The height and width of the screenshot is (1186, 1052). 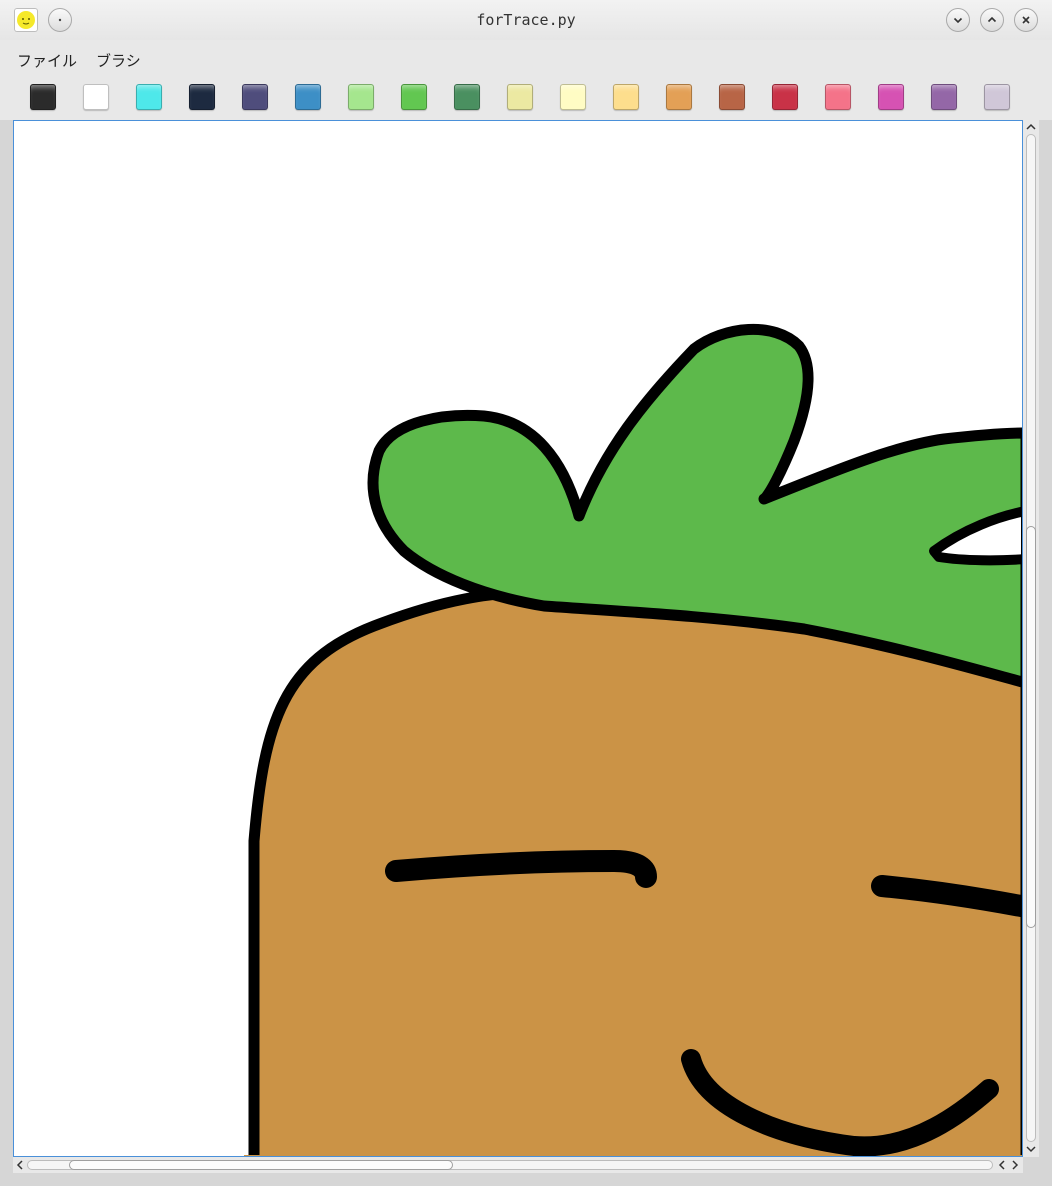 I want to click on close-icon, so click(x=1026, y=20).